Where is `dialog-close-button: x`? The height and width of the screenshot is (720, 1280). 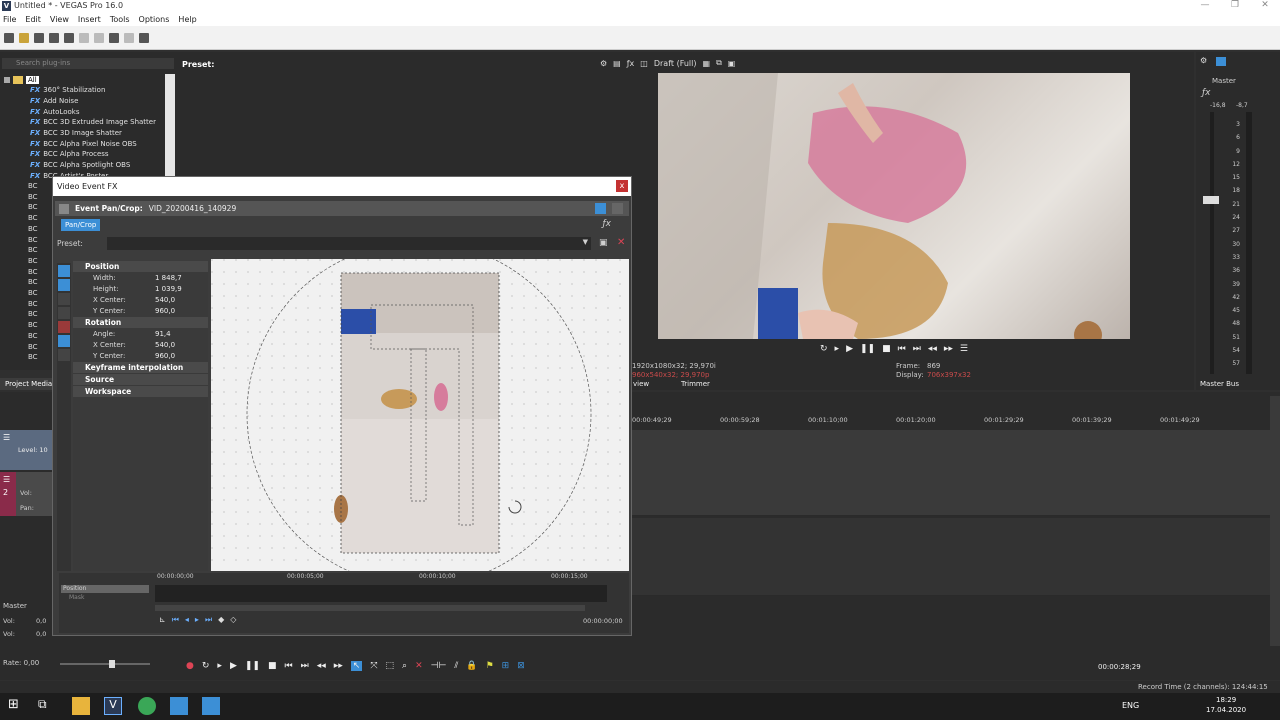 dialog-close-button: x is located at coordinates (622, 186).